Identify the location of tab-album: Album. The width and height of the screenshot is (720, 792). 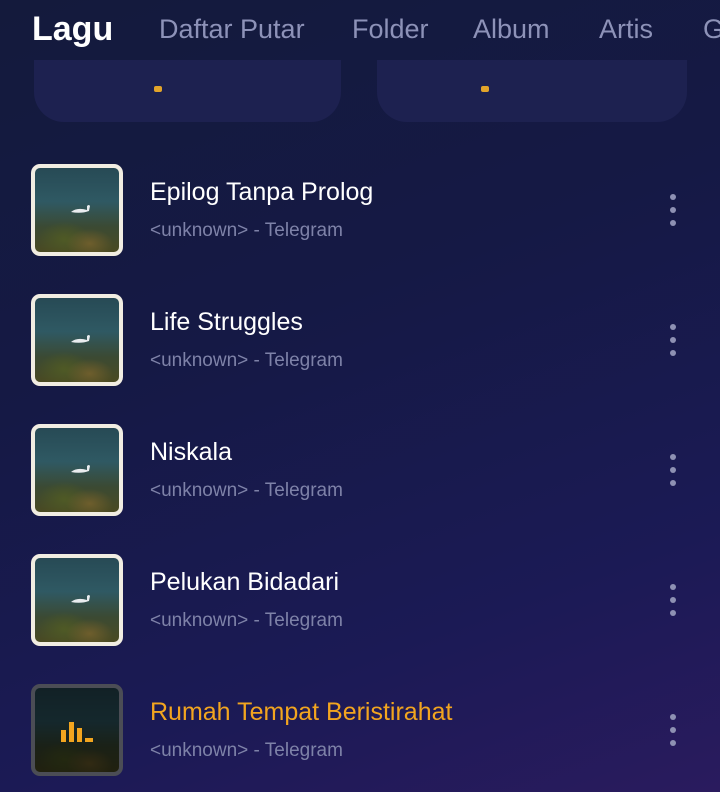
(511, 29).